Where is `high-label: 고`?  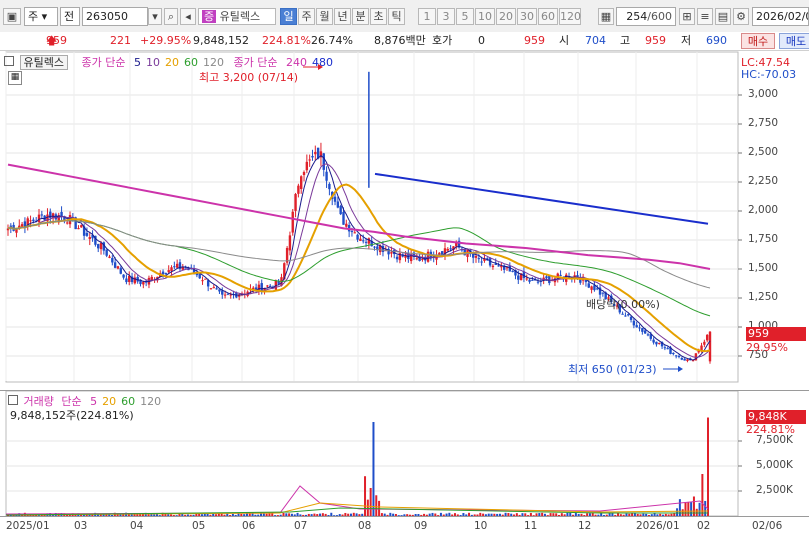 high-label: 고 is located at coordinates (625, 40).